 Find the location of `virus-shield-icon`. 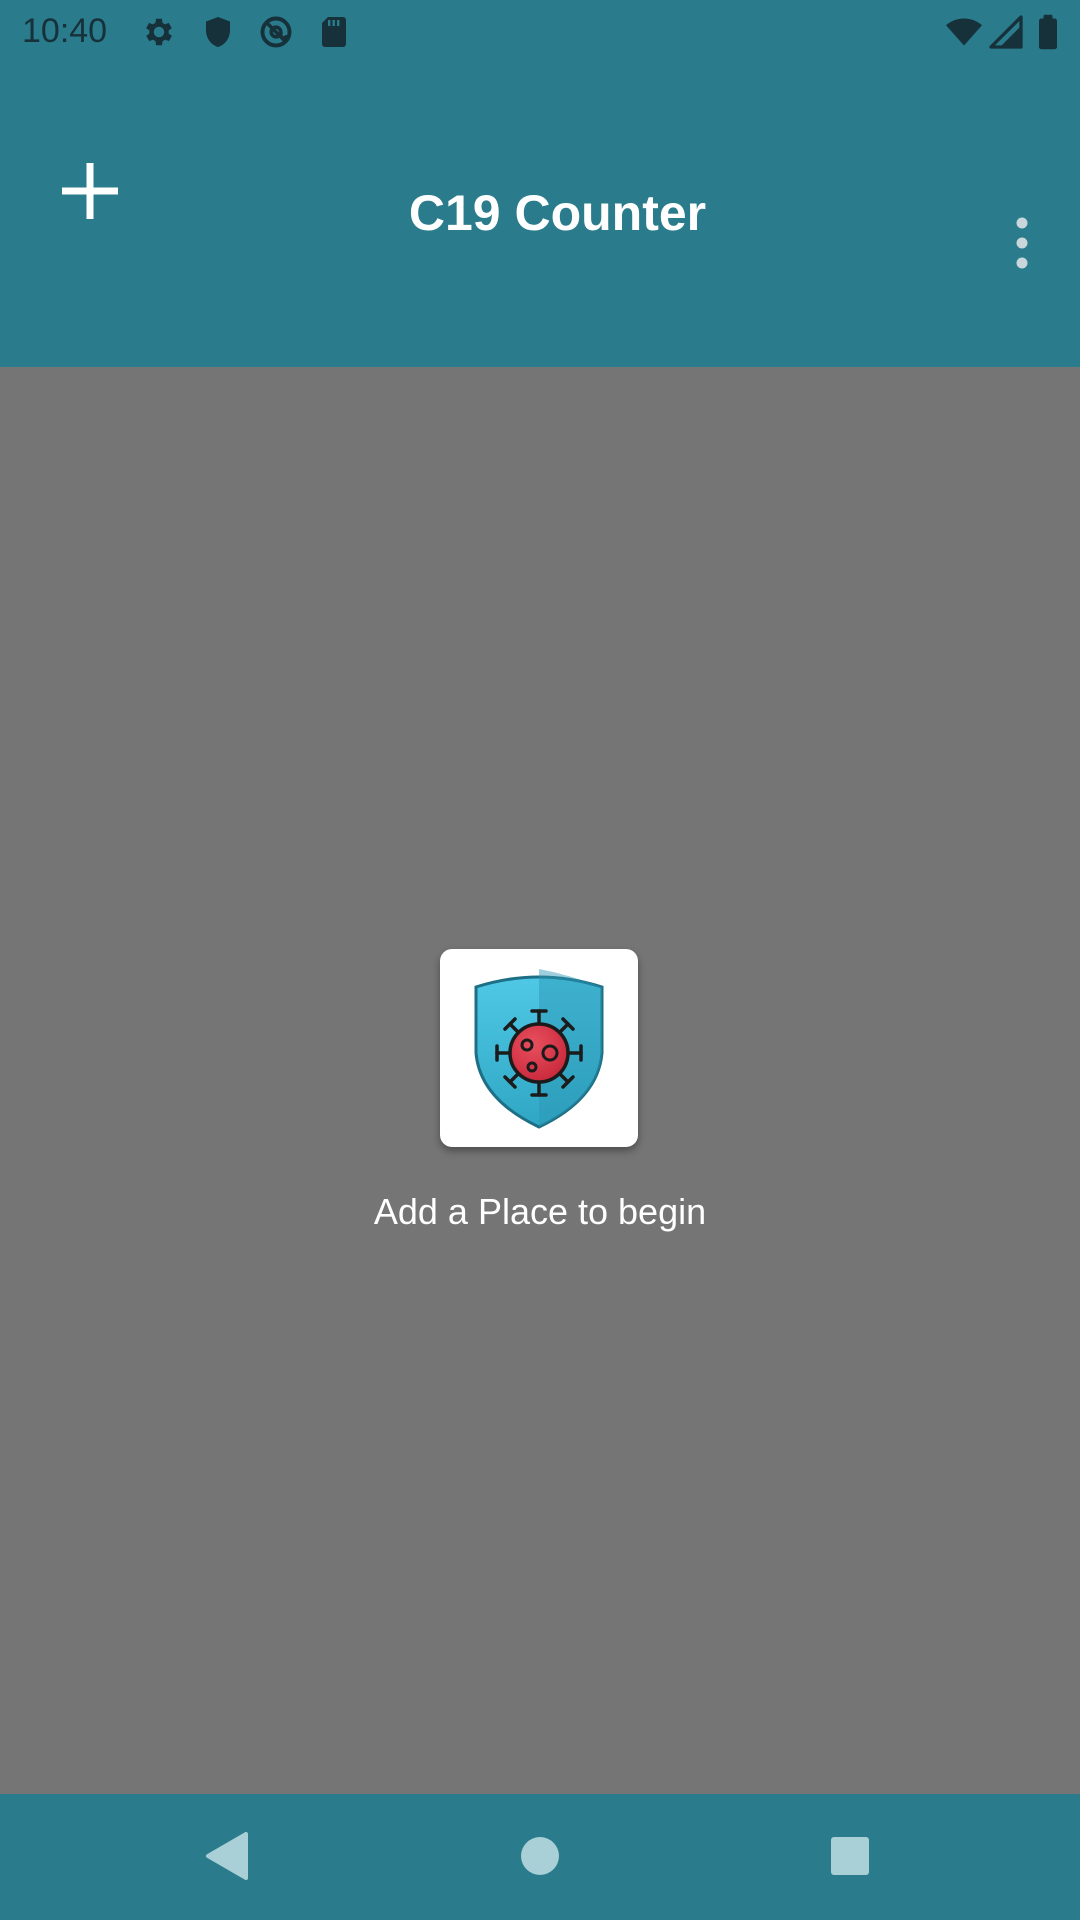

virus-shield-icon is located at coordinates (539, 1049).